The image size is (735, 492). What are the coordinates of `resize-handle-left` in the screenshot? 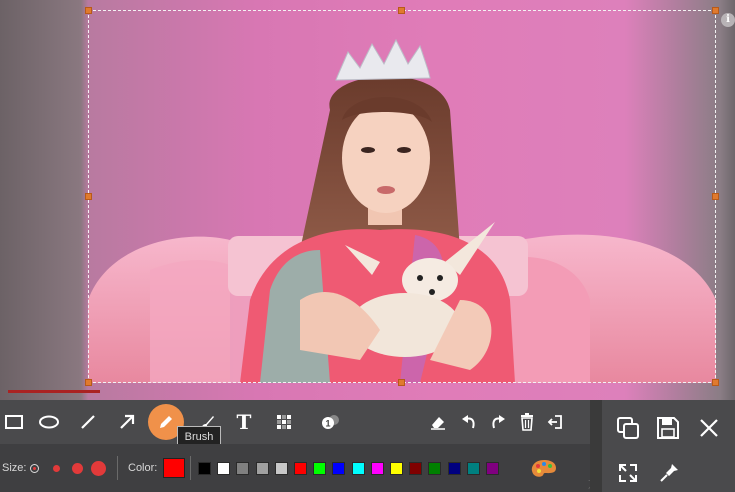 It's located at (88, 196).